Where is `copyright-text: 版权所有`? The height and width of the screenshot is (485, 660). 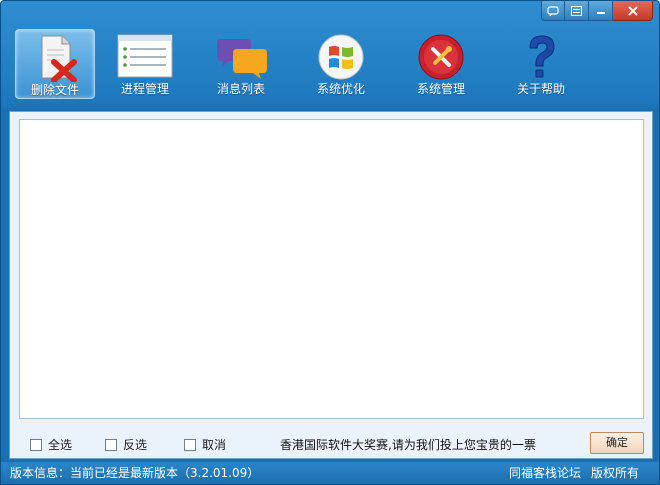 copyright-text: 版权所有 is located at coordinates (614, 473).